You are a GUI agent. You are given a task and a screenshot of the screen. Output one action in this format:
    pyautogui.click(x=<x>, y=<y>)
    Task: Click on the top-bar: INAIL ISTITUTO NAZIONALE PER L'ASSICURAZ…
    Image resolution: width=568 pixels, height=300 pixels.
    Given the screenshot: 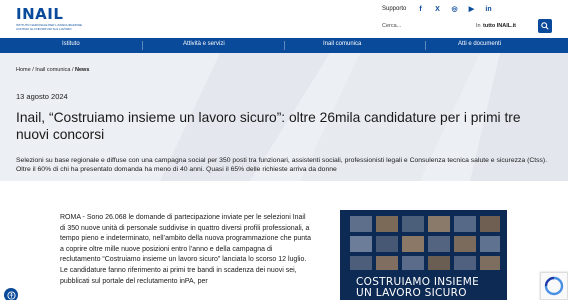 What is the action you would take?
    pyautogui.click(x=284, y=19)
    